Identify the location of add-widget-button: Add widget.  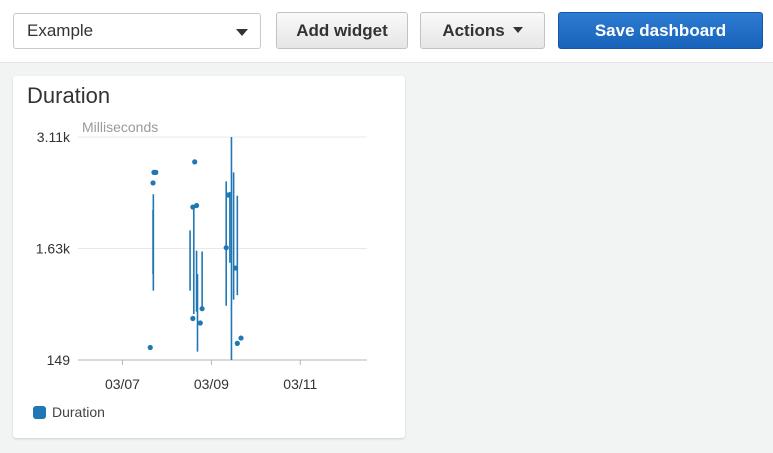
(342, 30).